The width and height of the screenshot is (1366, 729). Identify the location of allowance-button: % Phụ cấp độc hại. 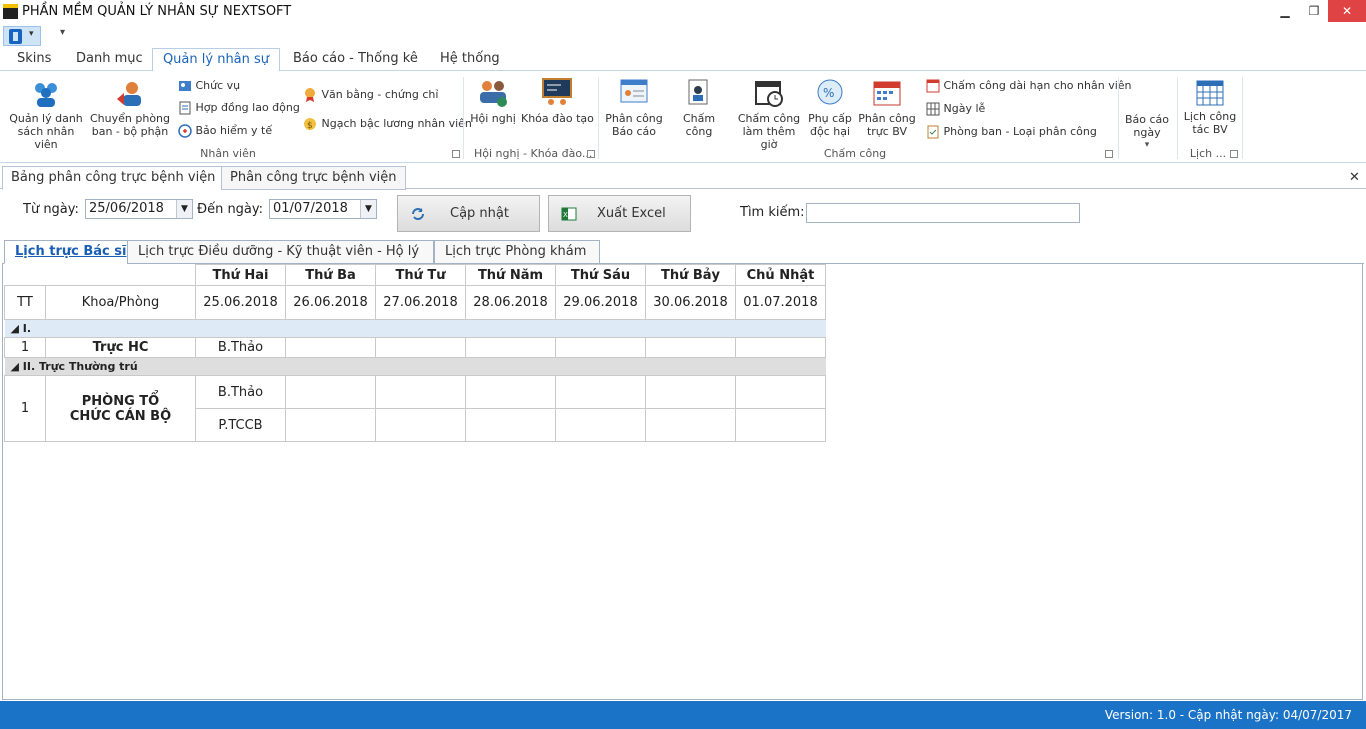
(830, 107).